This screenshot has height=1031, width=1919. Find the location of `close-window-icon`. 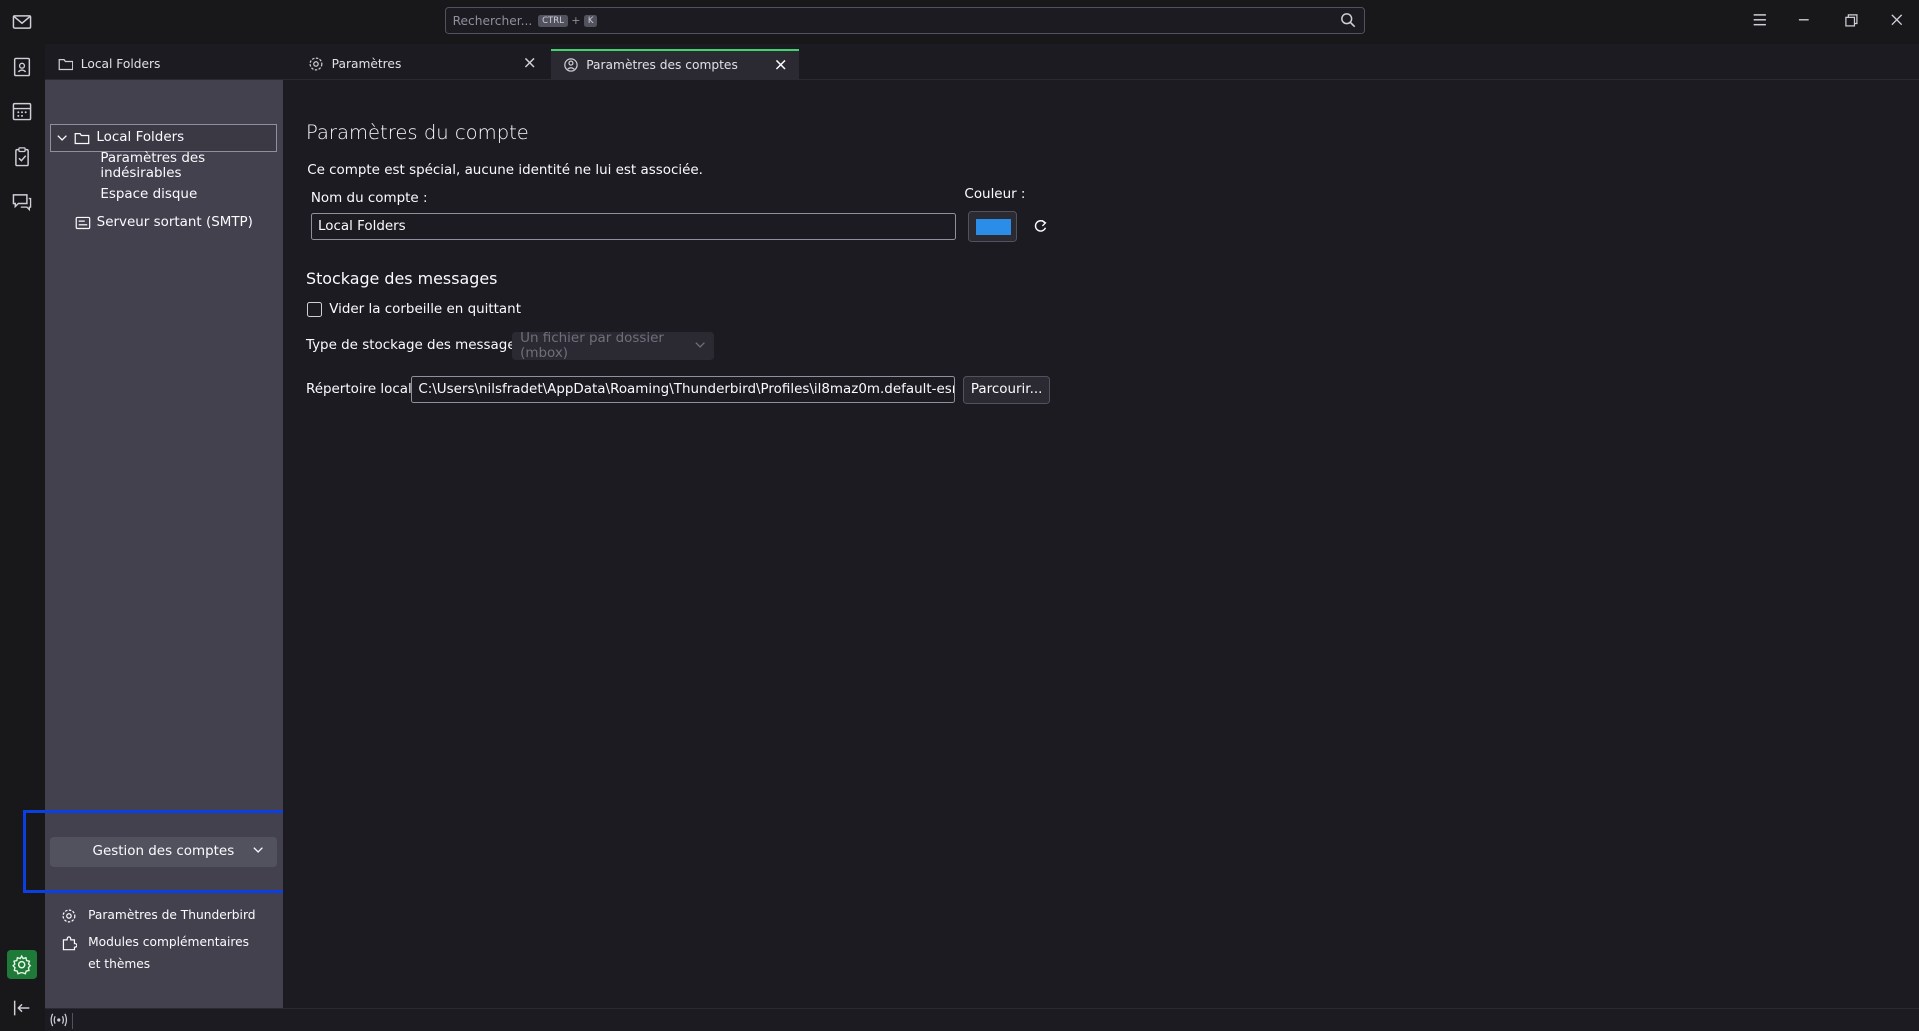

close-window-icon is located at coordinates (1897, 20).